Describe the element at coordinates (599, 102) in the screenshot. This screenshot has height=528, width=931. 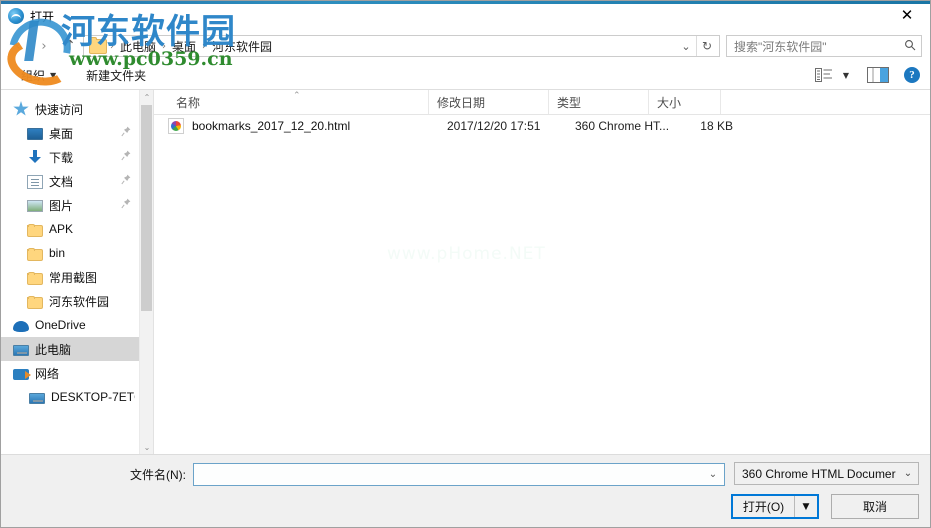
I see `column-header-type: 类型` at that location.